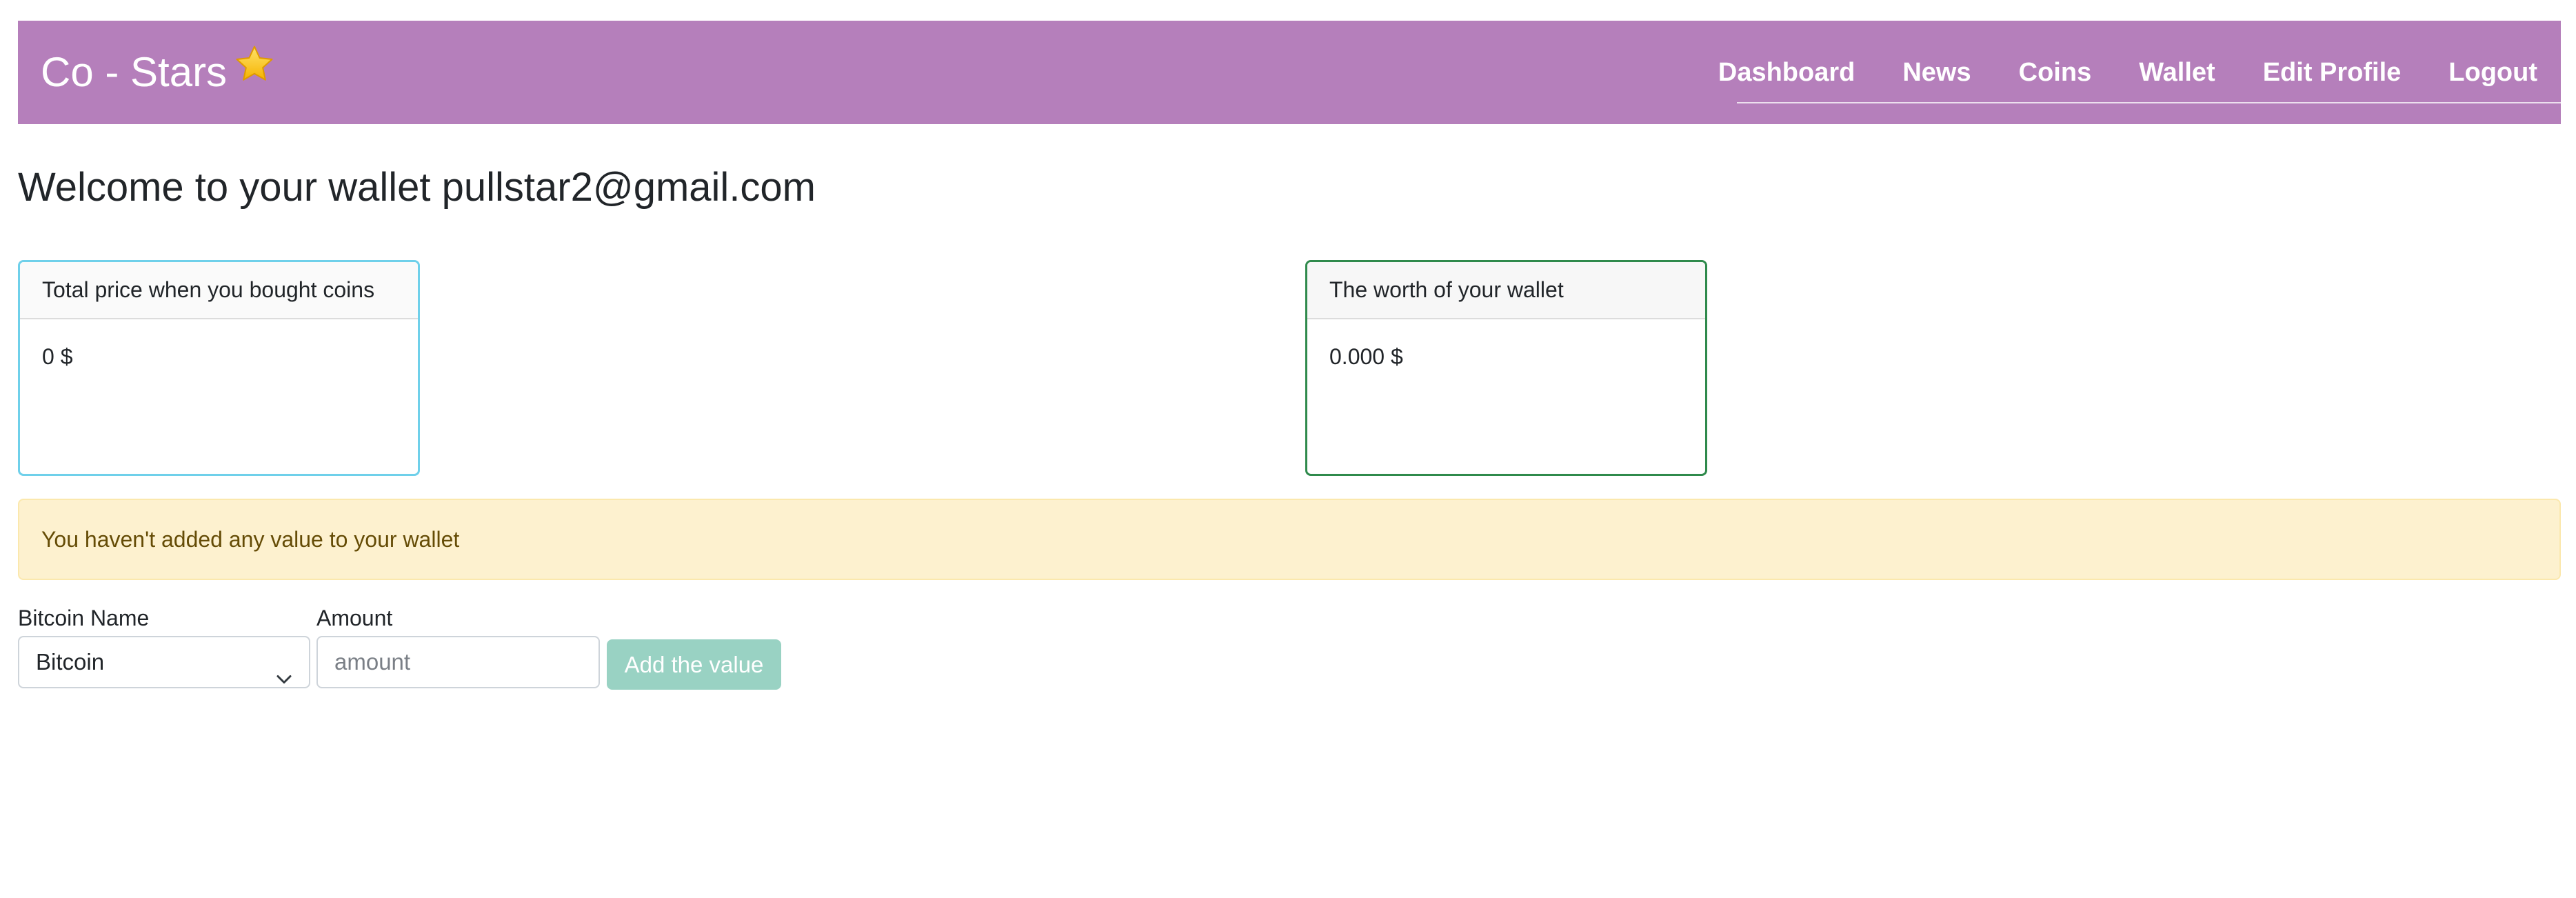  I want to click on nav-link-dashboard: Dashboard, so click(1786, 73).